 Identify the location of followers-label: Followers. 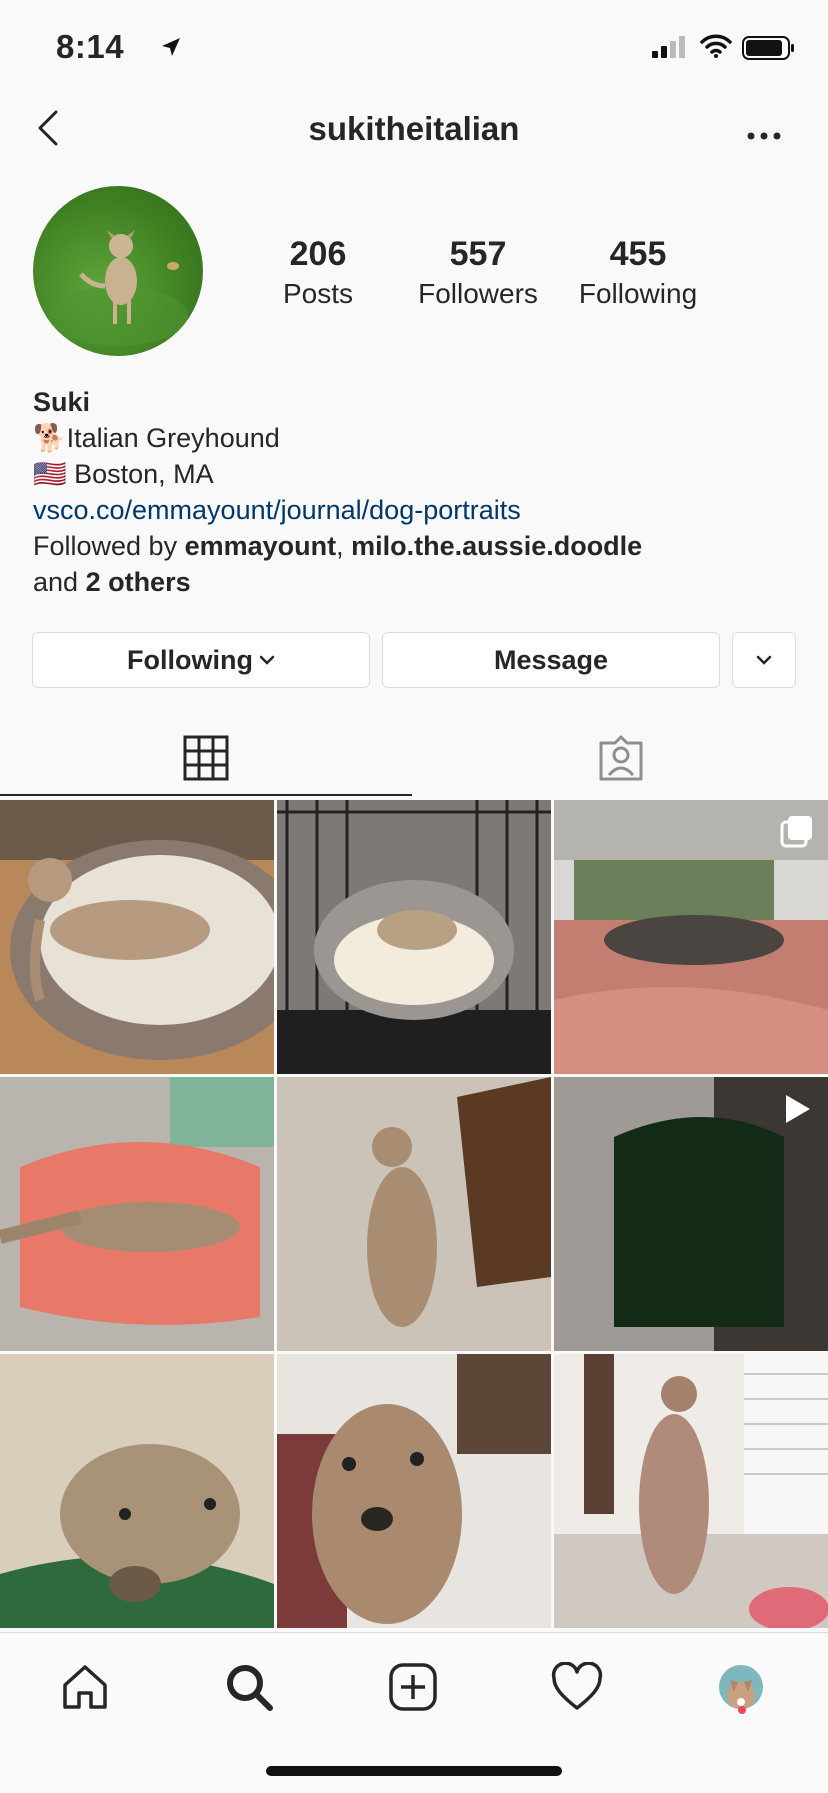
(478, 293).